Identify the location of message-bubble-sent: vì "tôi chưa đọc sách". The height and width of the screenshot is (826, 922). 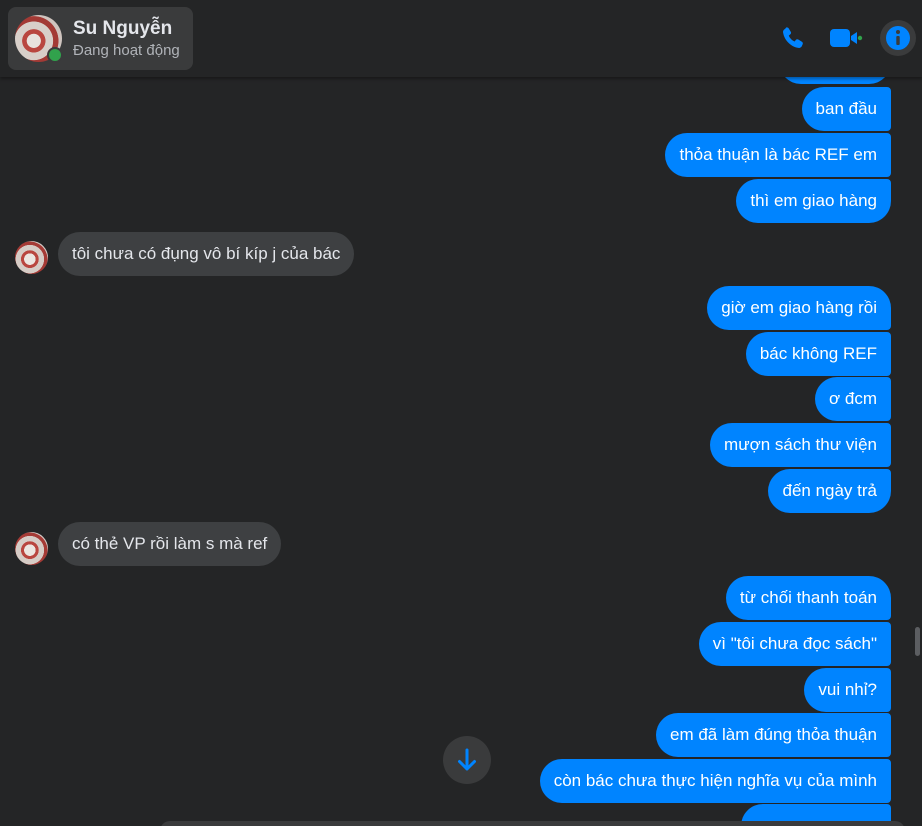
(794, 644).